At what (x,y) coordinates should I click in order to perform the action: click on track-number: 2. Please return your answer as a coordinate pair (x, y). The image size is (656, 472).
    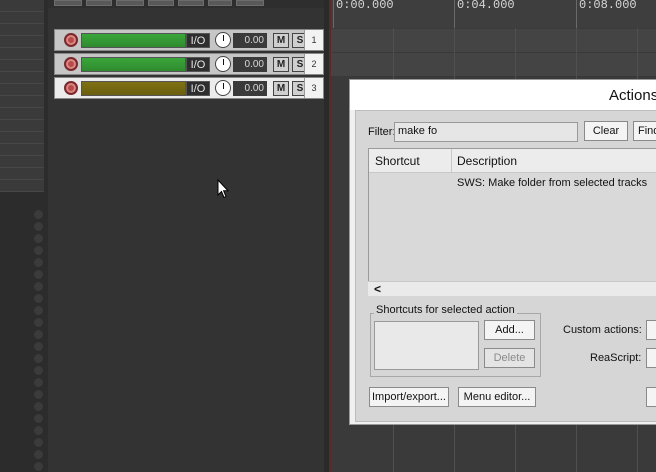
    Looking at the image, I should click on (313, 64).